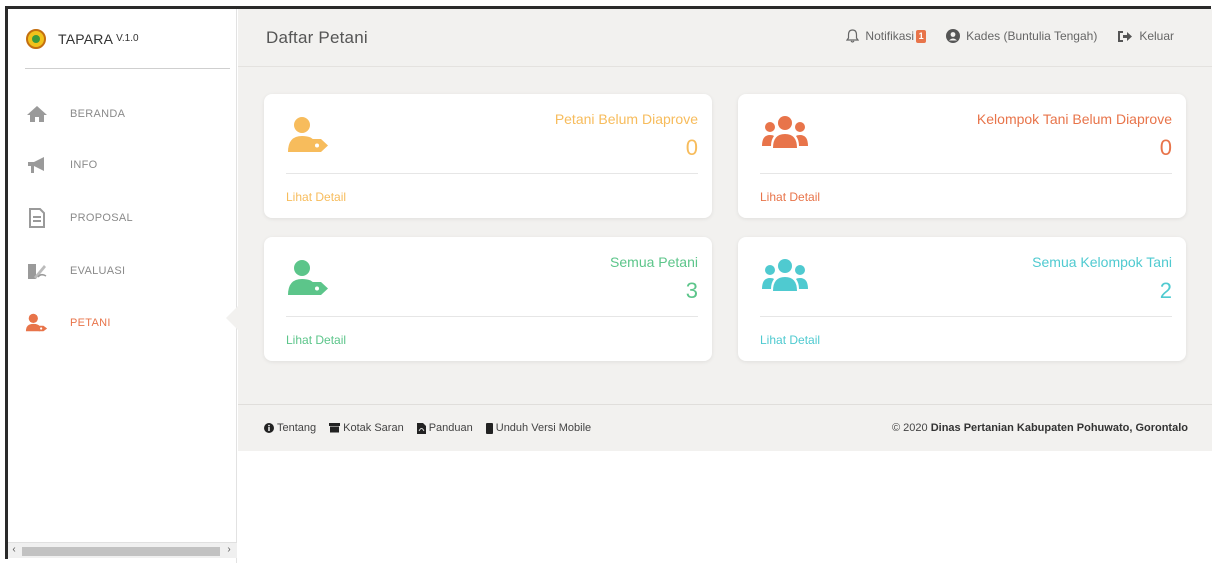 This screenshot has height=563, width=1212. What do you see at coordinates (421, 428) in the screenshot?
I see `pdf-icon` at bounding box center [421, 428].